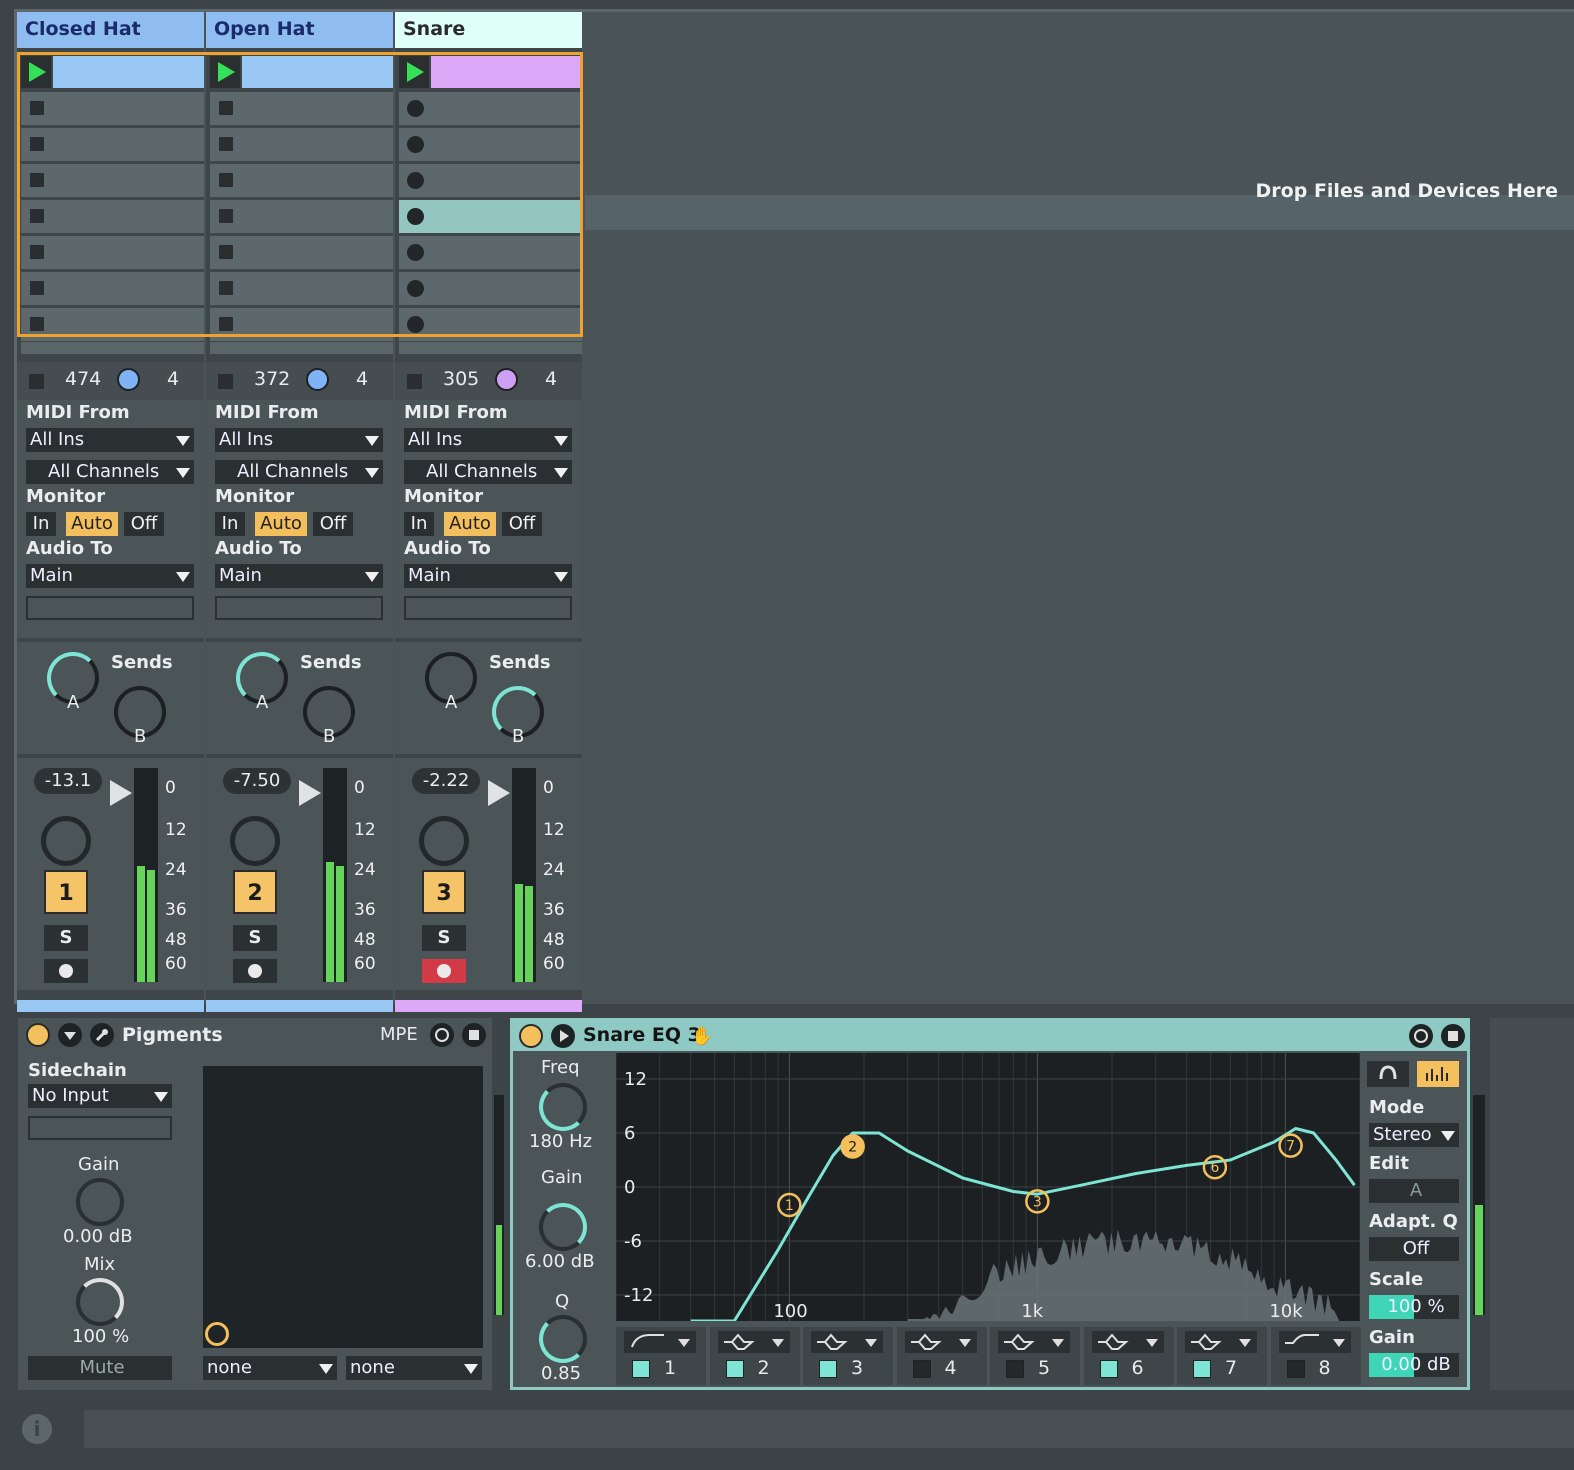 The height and width of the screenshot is (1470, 1574). What do you see at coordinates (1453, 1036) in the screenshot?
I see `eq-save-icon` at bounding box center [1453, 1036].